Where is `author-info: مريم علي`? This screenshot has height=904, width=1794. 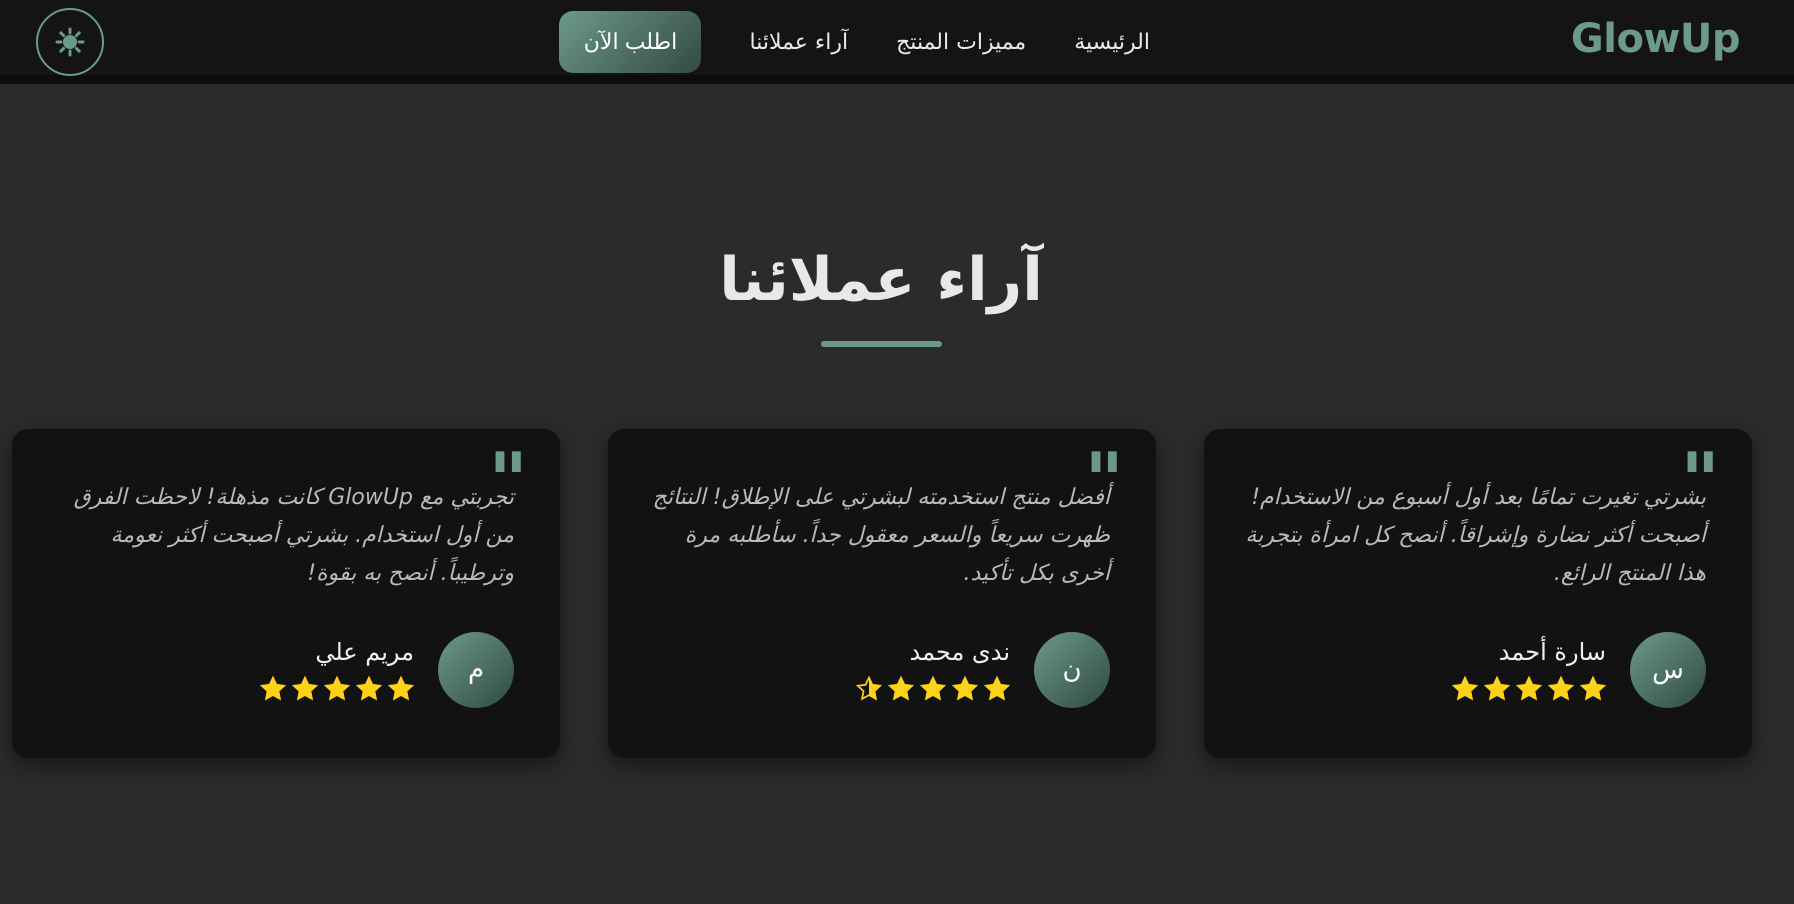 author-info: مريم علي is located at coordinates (337, 670).